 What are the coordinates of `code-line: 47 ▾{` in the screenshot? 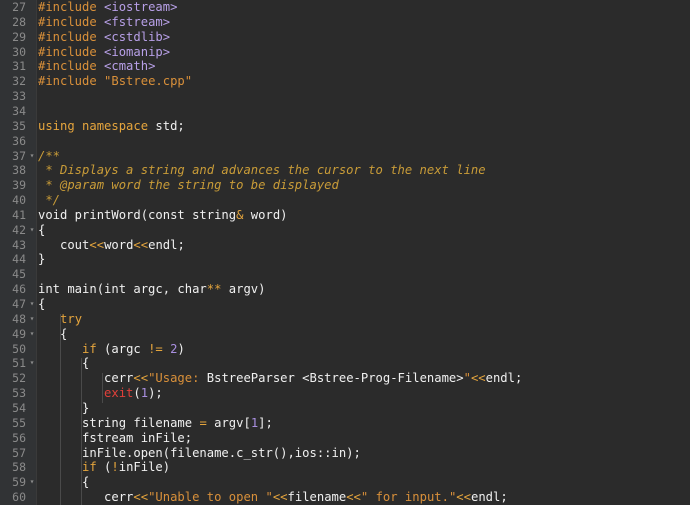 It's located at (345, 304).